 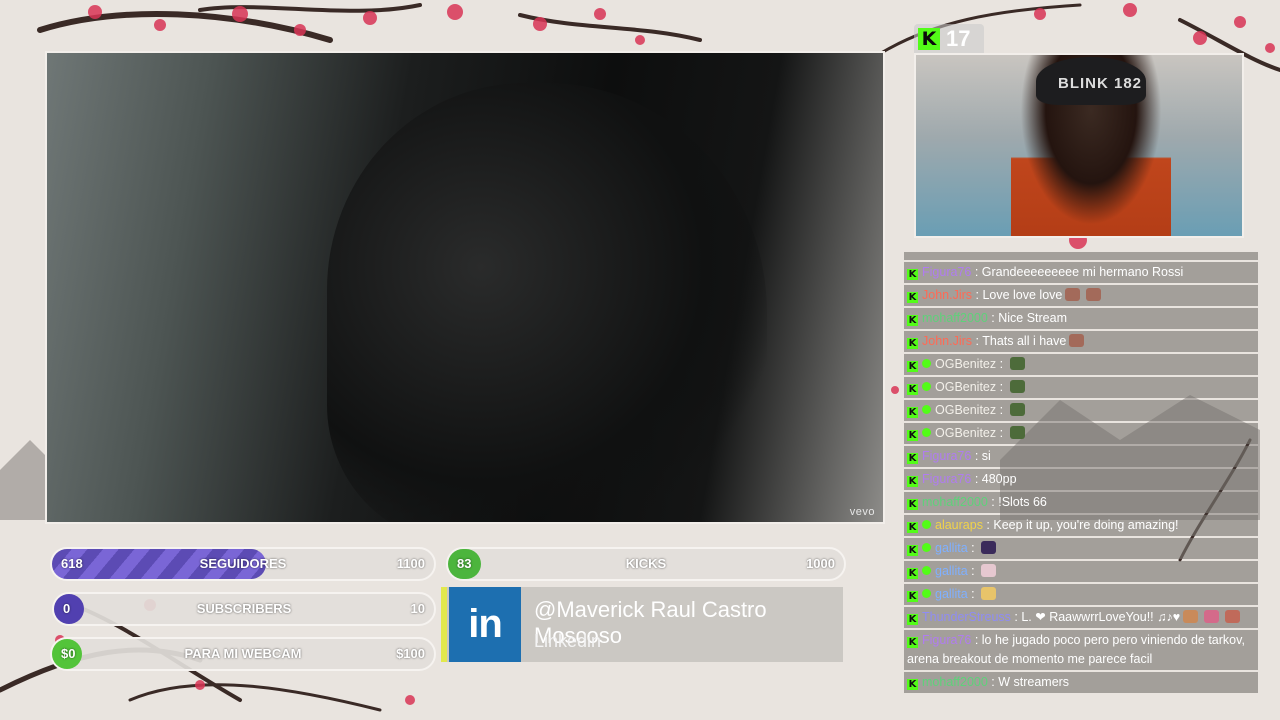 I want to click on viewer-count: K 17, so click(x=949, y=39).